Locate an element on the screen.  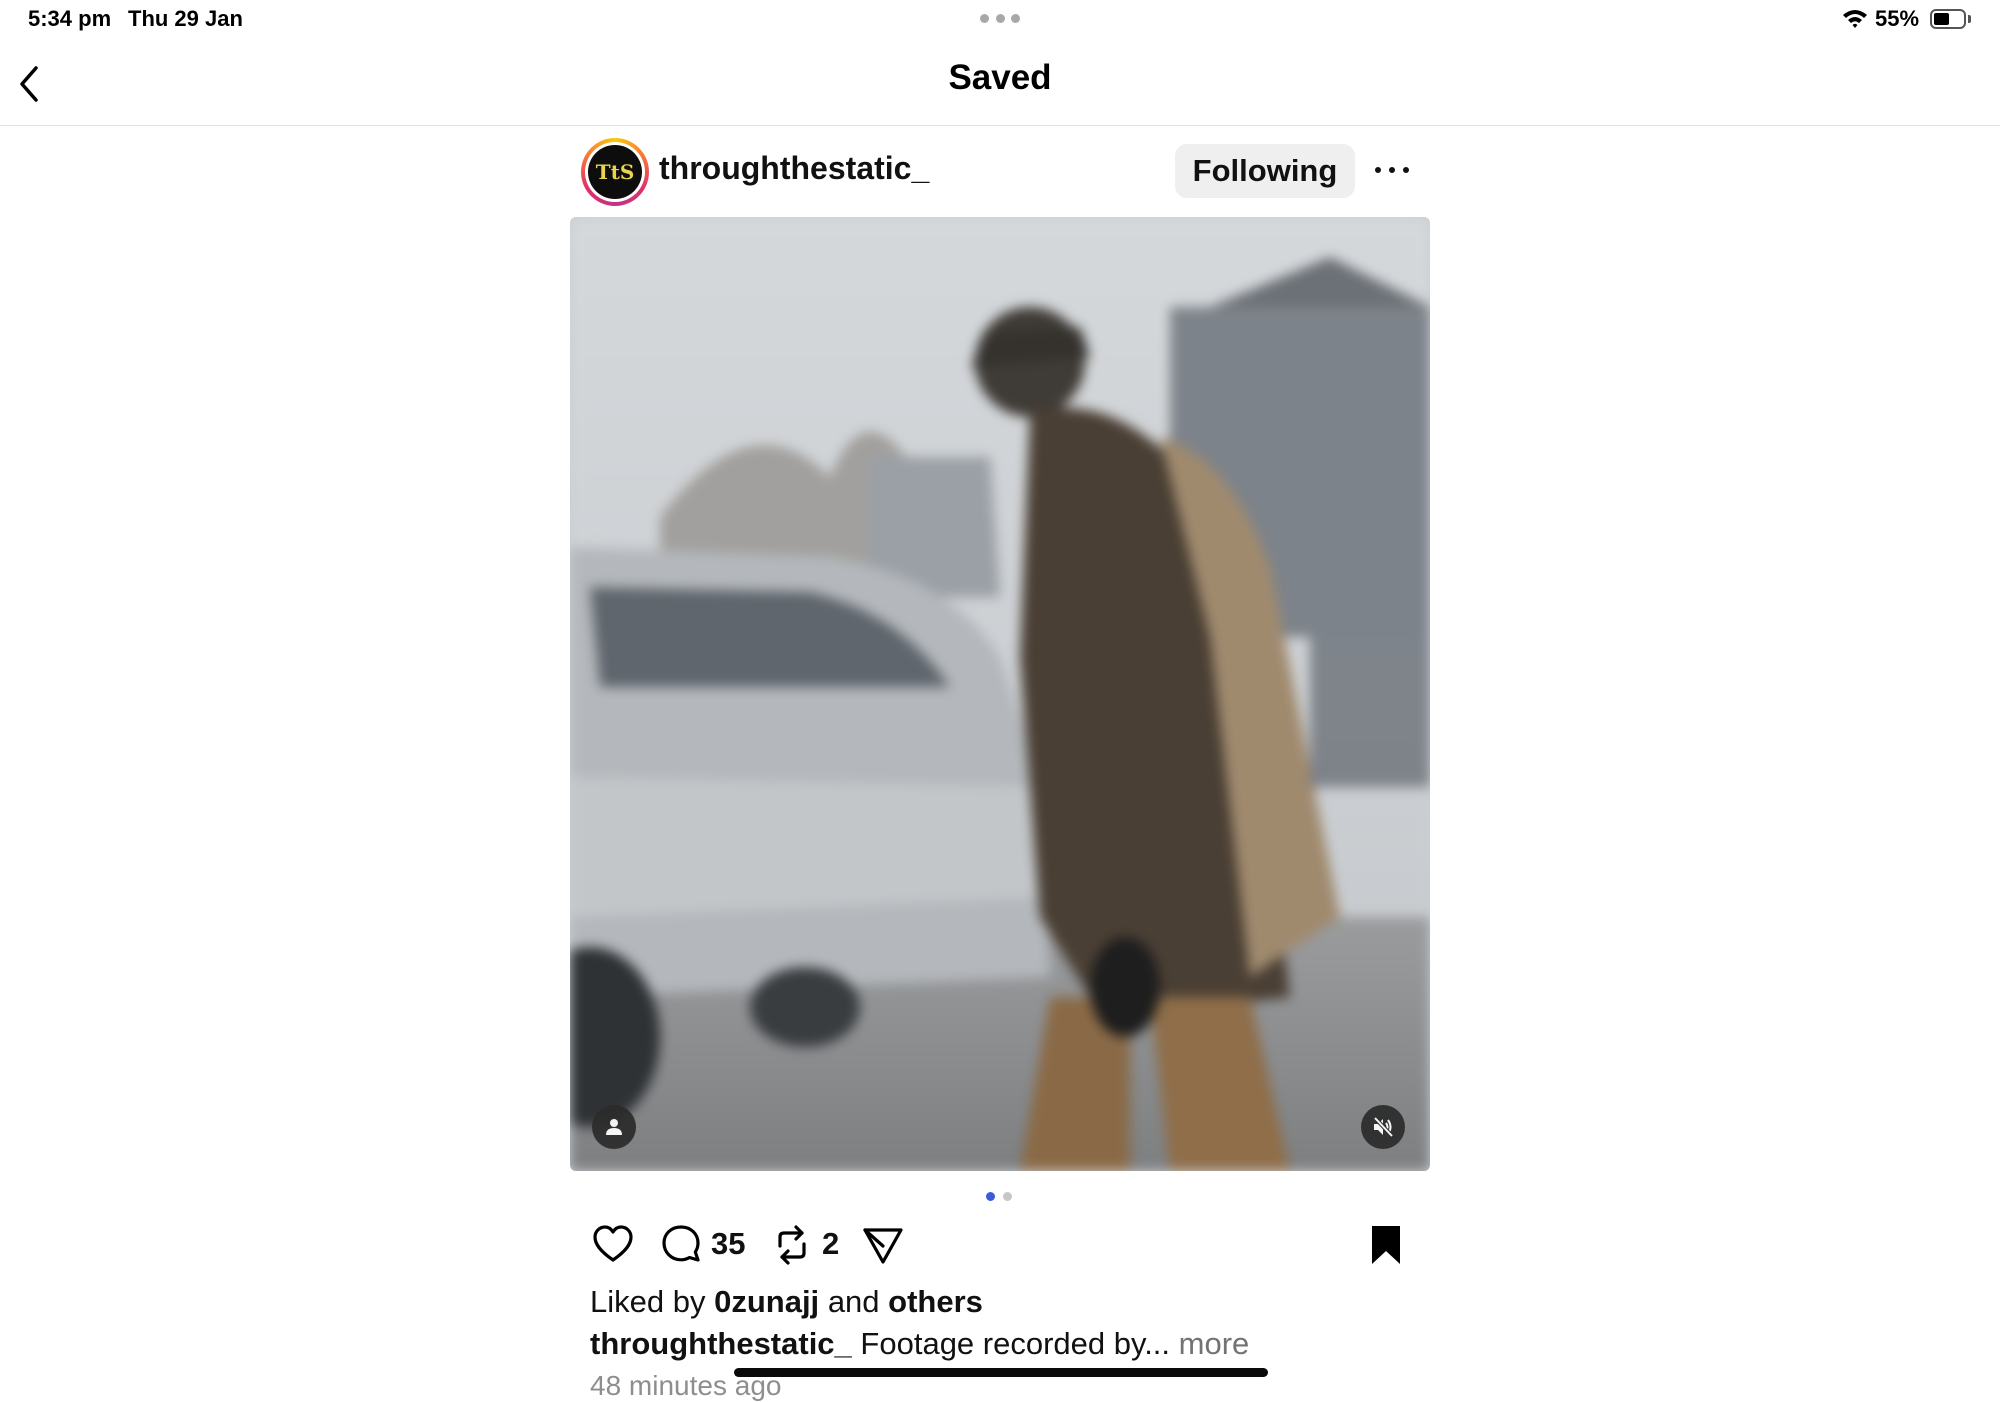
carousel-indicator is located at coordinates (1001, 1197).